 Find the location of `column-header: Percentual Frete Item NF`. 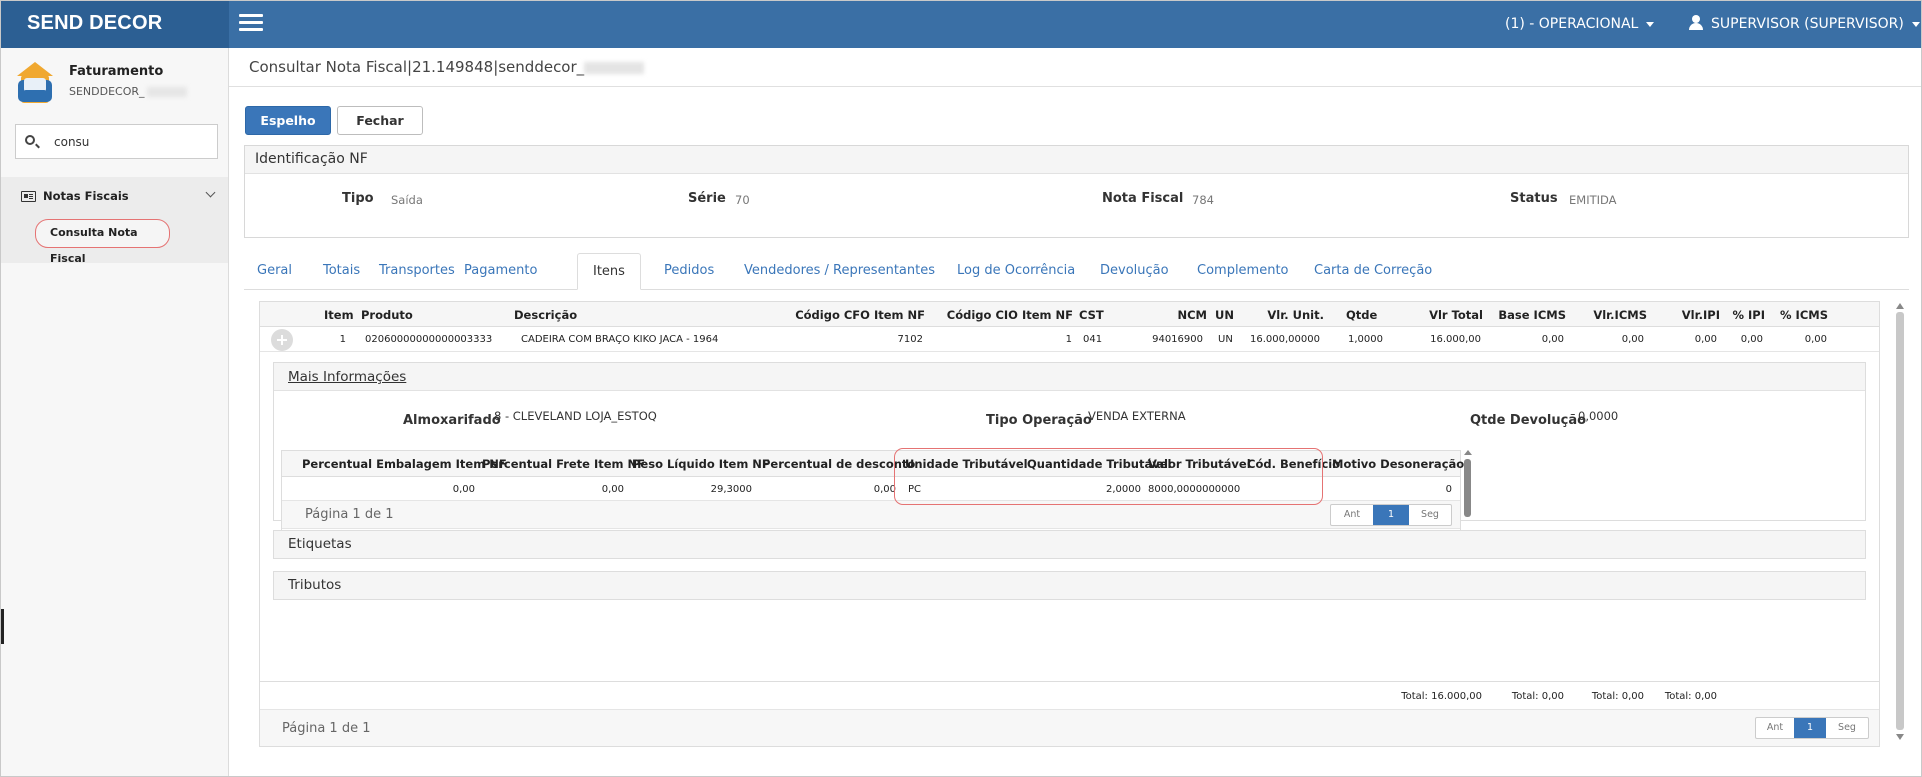

column-header: Percentual Frete Item NF is located at coordinates (563, 464).